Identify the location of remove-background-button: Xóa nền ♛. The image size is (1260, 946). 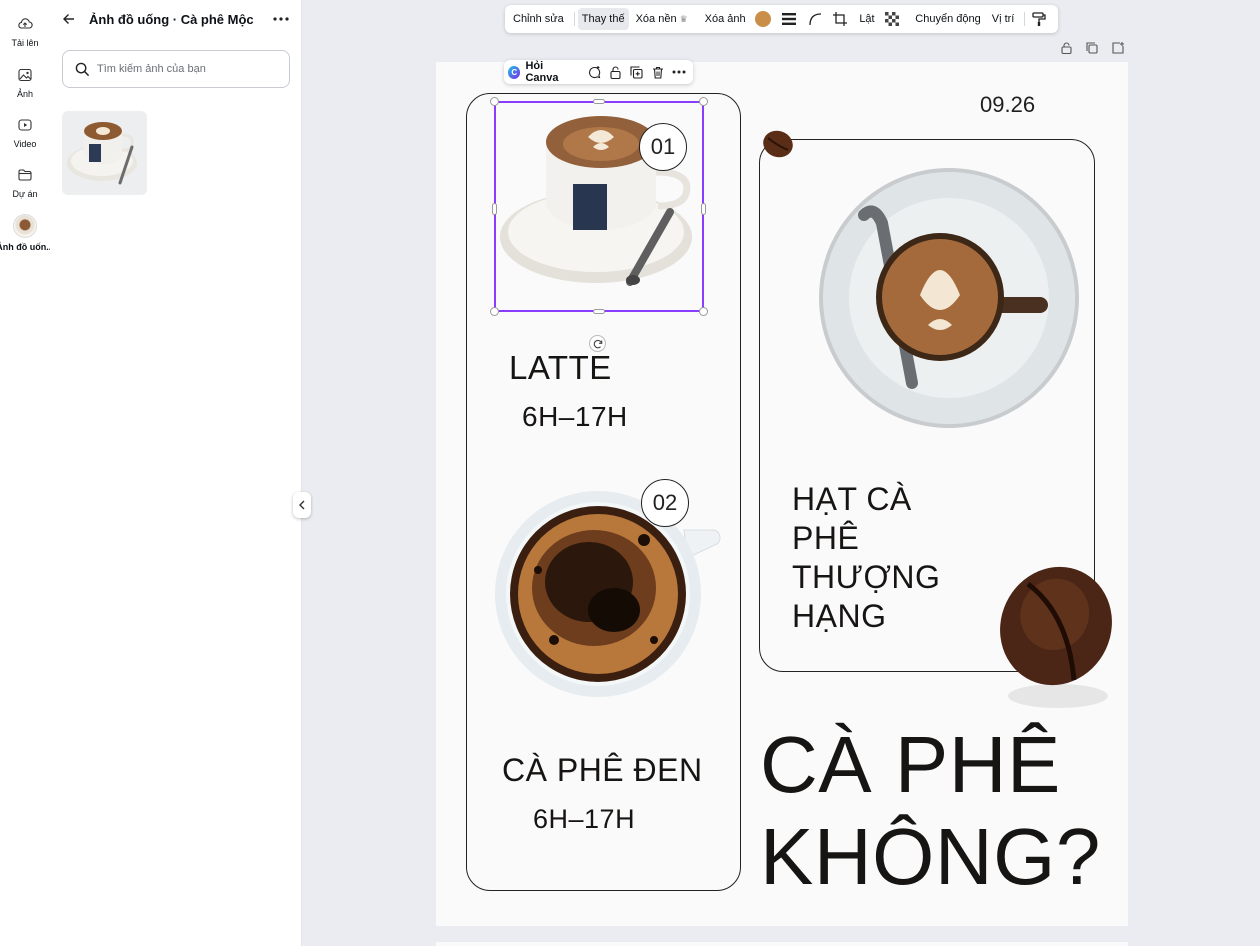
(662, 19).